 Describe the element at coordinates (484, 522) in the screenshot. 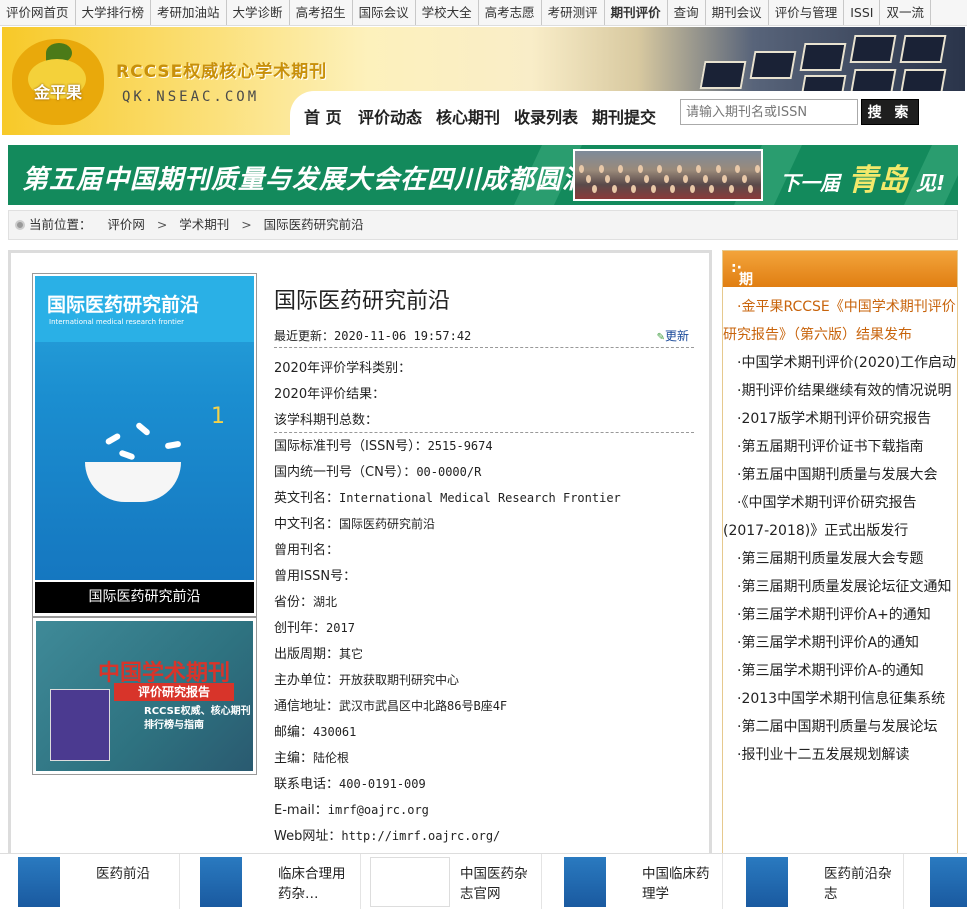

I see `field-row: 中文刊名：国际医药研究前沿` at that location.